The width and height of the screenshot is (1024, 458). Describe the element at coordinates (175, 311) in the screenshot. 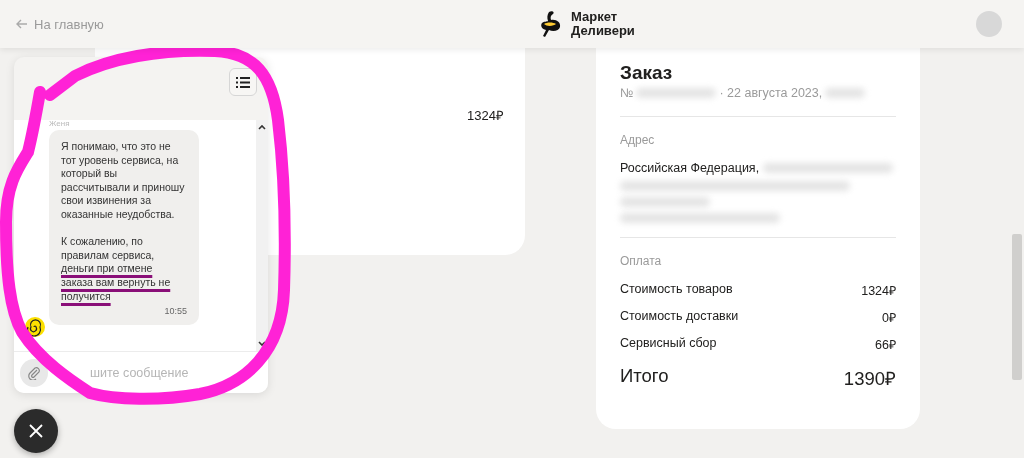

I see `message-time: 10:55` at that location.